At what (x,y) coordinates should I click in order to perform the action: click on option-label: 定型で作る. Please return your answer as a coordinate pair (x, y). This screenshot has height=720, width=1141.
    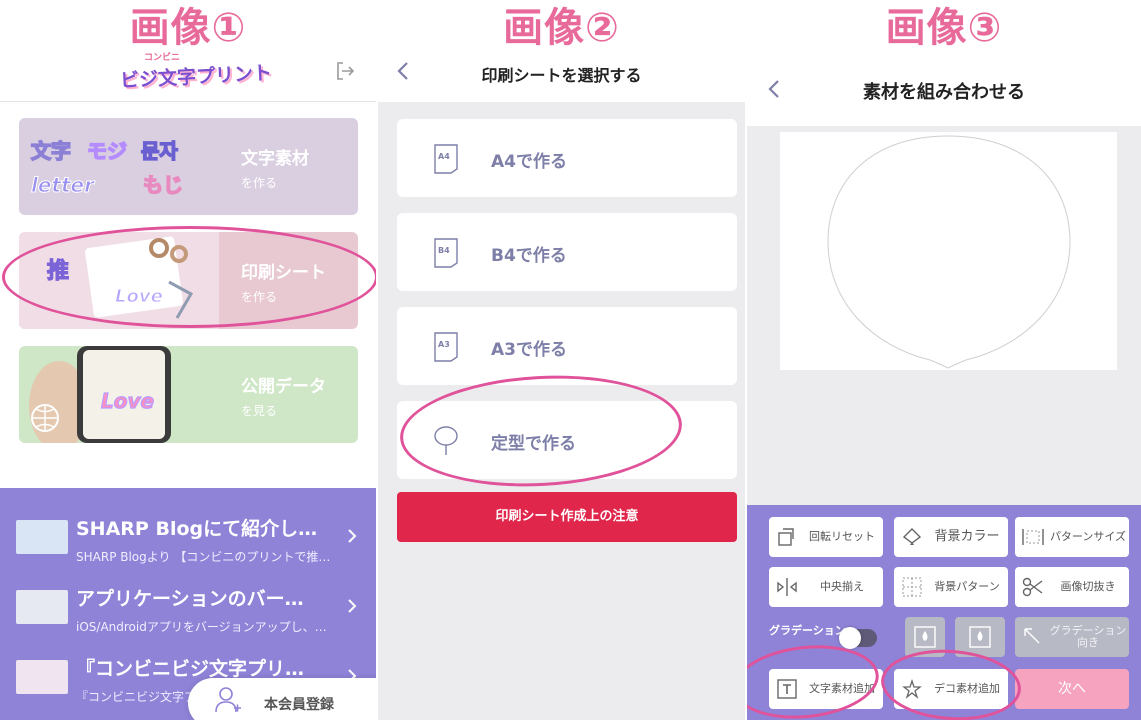
    Looking at the image, I should click on (533, 444).